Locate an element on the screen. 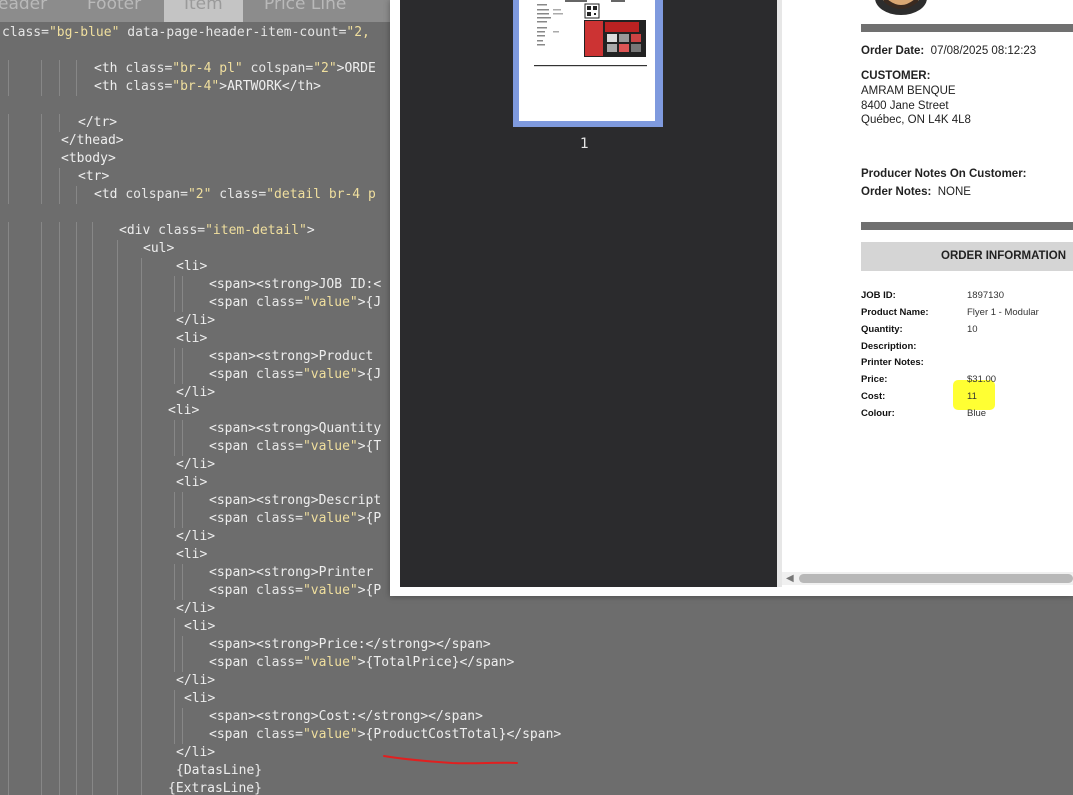 Image resolution: width=1073 pixels, height=795 pixels. tab-price-line: Price Line is located at coordinates (305, 11).